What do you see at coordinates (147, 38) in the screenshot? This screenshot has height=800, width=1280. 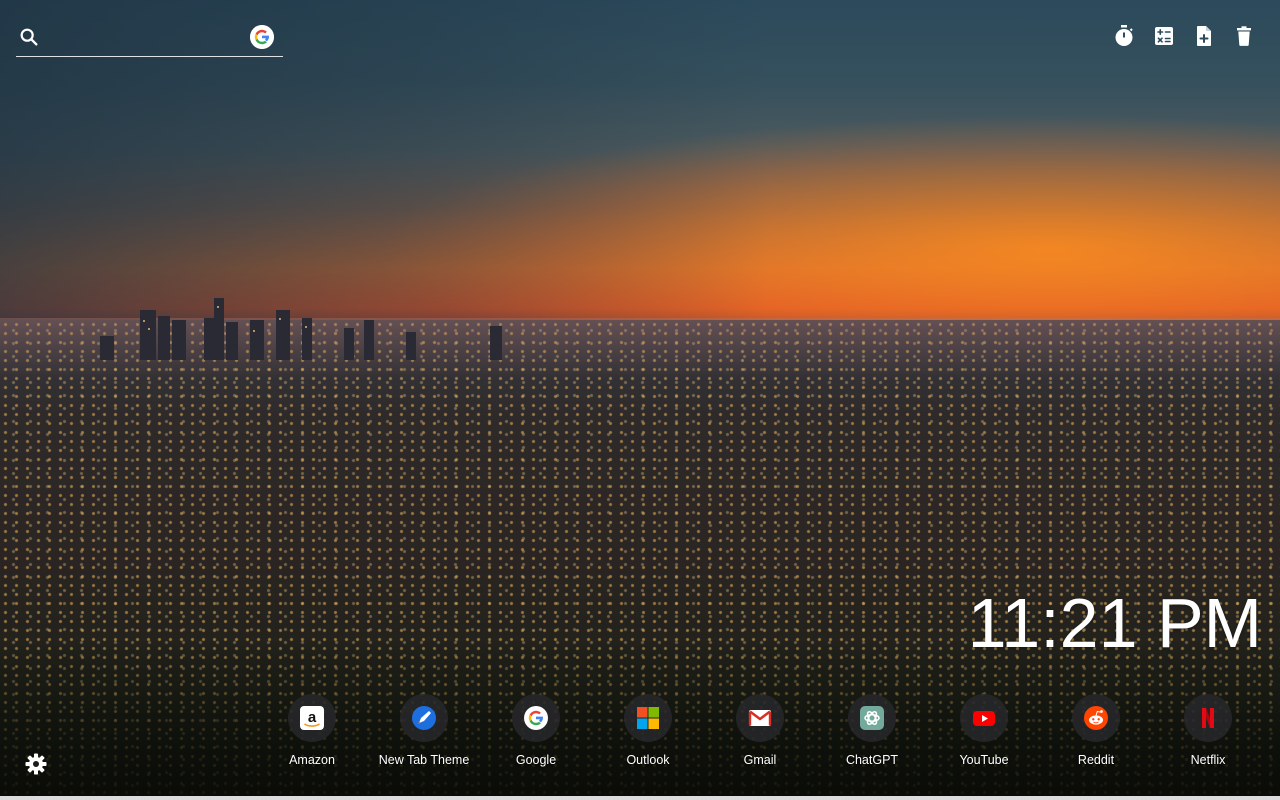 I see `search-input` at bounding box center [147, 38].